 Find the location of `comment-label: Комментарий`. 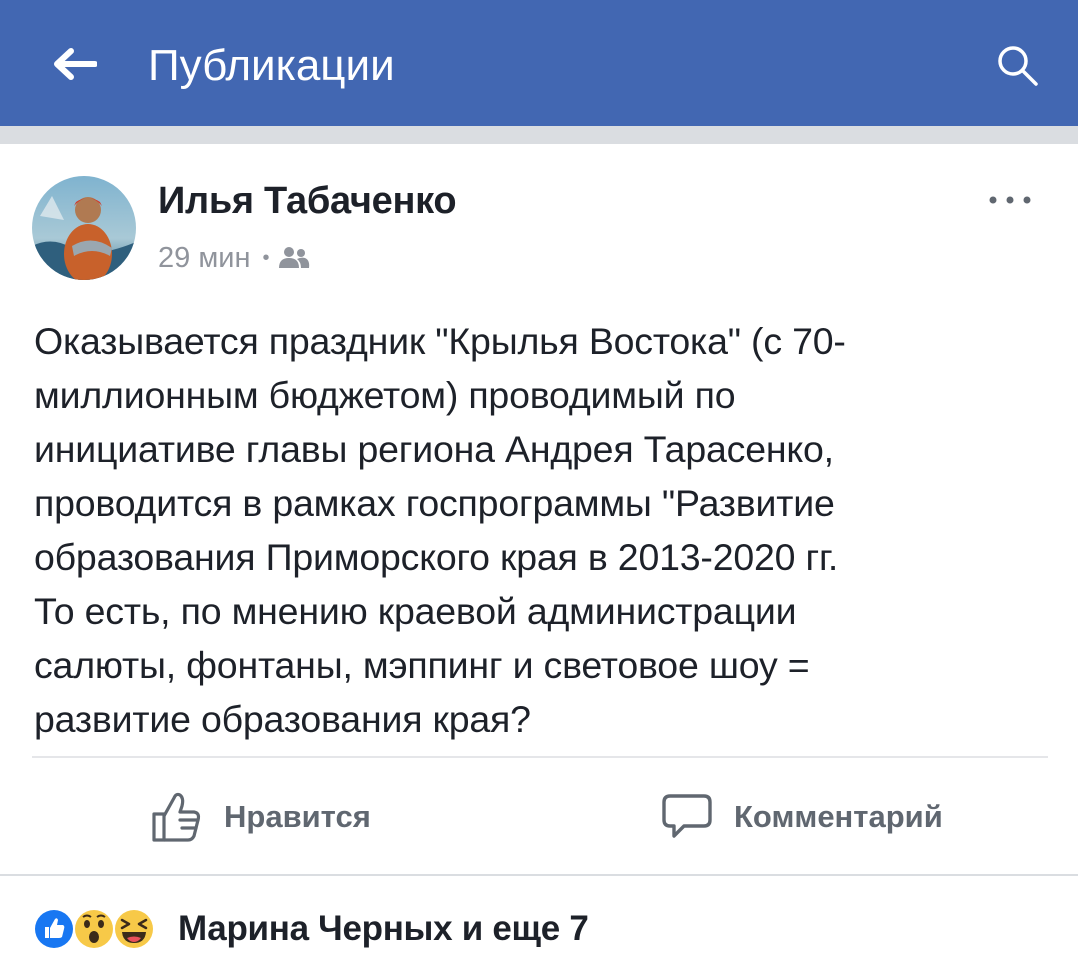

comment-label: Комментарий is located at coordinates (838, 816).